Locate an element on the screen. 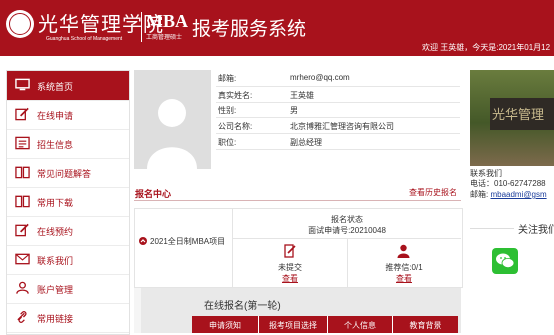 The image size is (554, 335). sidebar-item-online-application: 在线申请 is located at coordinates (68, 115).